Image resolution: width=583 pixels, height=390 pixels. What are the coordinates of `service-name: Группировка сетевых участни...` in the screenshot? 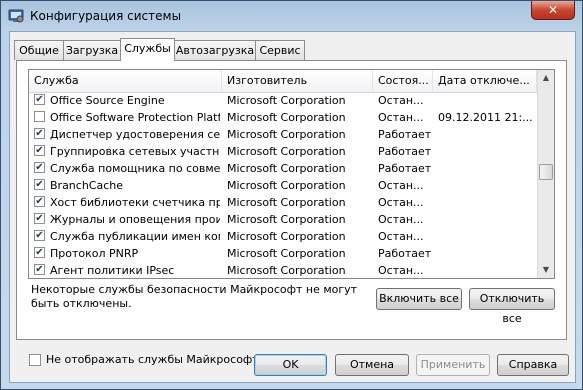 It's located at (135, 151).